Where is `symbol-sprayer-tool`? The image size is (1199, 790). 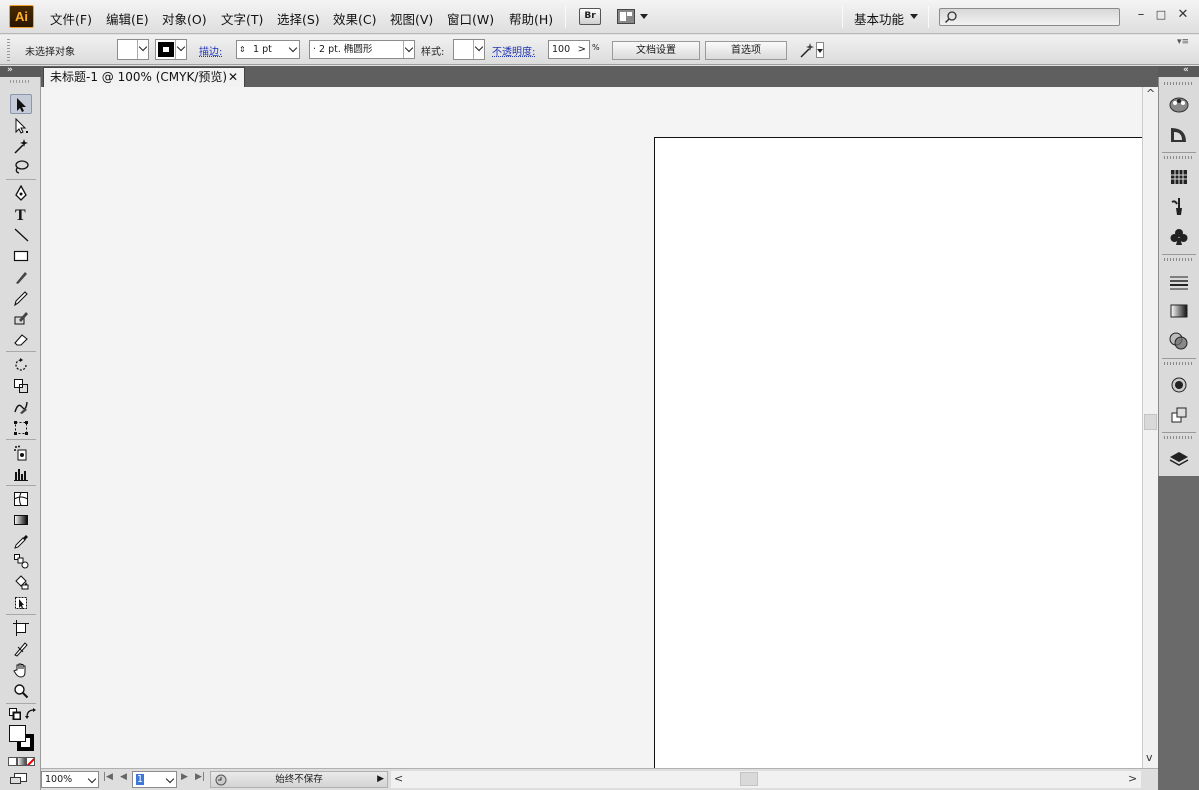 symbol-sprayer-tool is located at coordinates (21, 453).